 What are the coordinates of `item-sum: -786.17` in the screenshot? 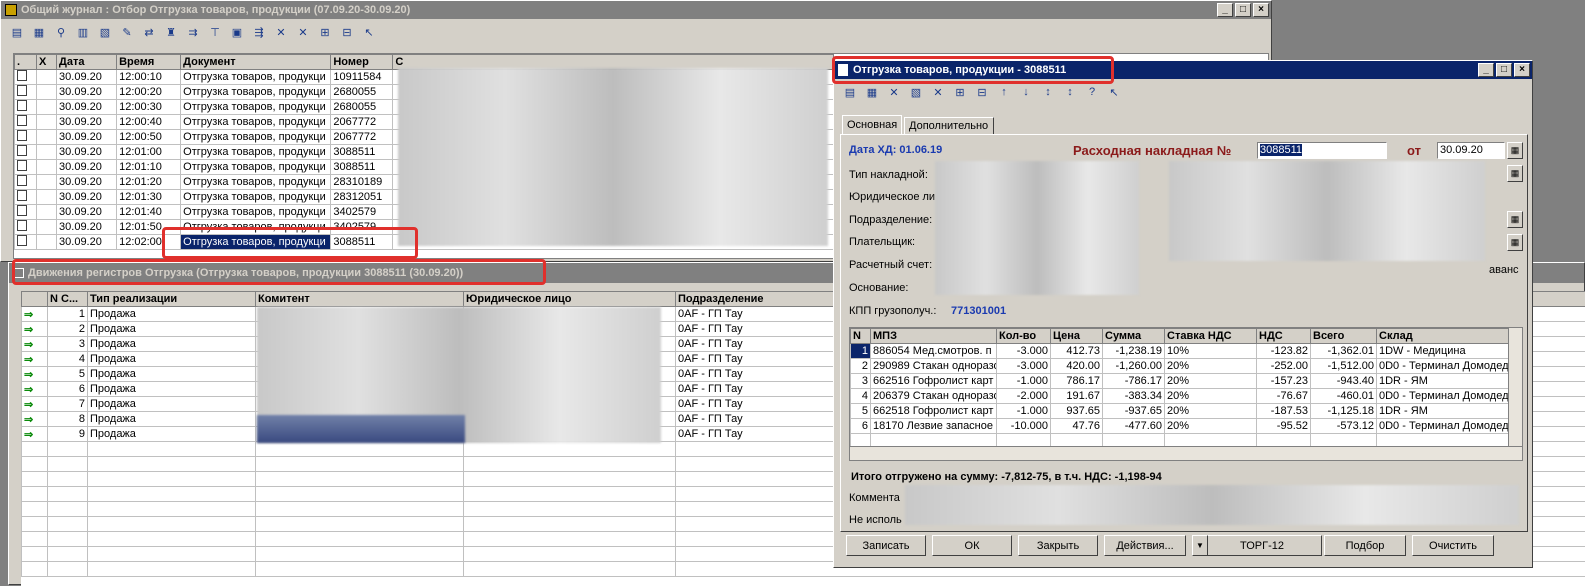 It's located at (1134, 381).